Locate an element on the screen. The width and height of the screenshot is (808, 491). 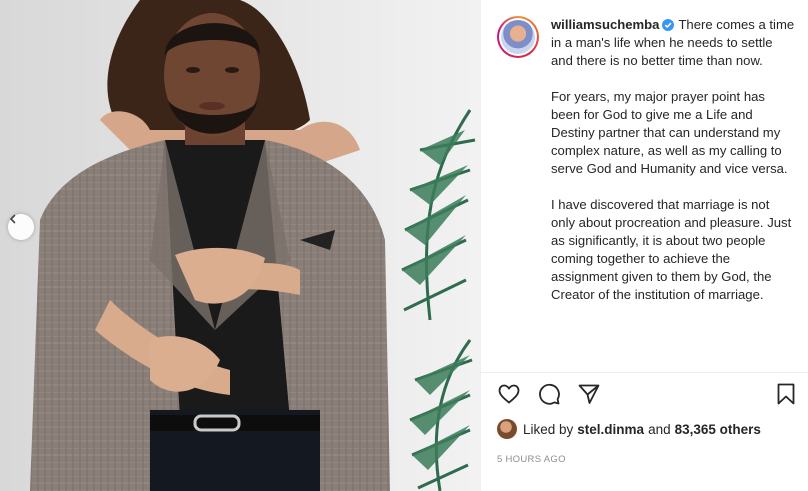
heart-icon is located at coordinates (509, 394).